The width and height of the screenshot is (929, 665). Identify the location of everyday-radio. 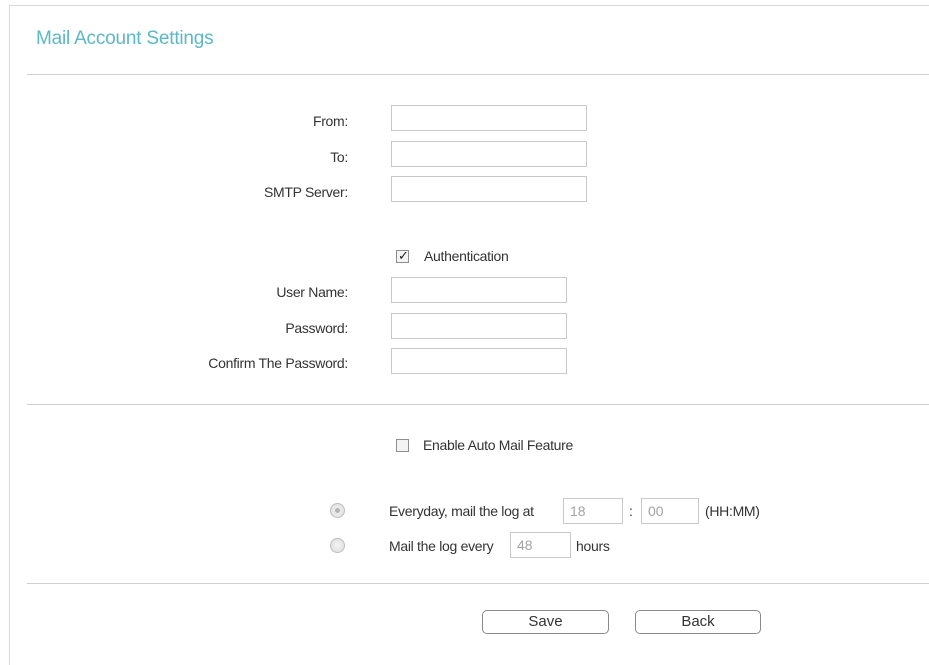
(337, 510).